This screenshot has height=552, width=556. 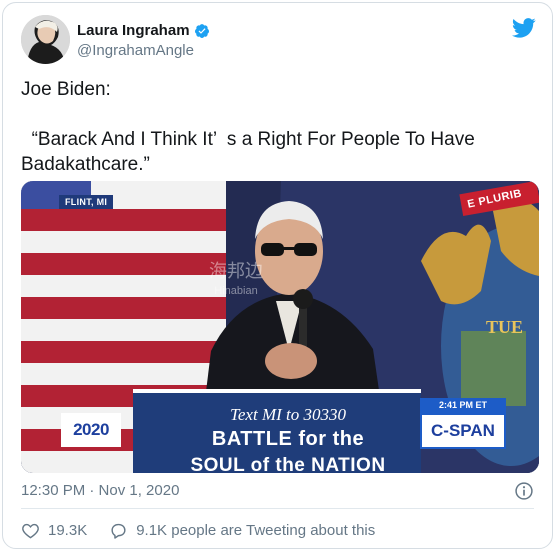 I want to click on conversation-button: 9.1K people are Tweeting about this, so click(x=242, y=530).